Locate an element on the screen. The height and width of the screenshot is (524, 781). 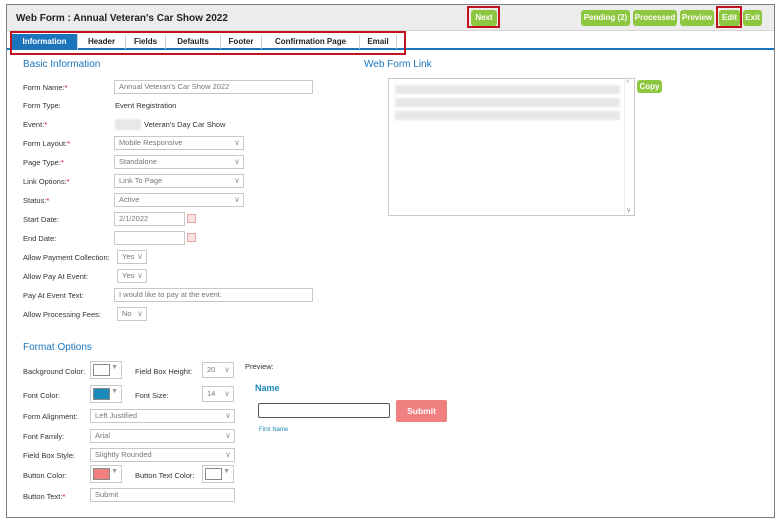
status-label-text: Status: is located at coordinates (35, 200).